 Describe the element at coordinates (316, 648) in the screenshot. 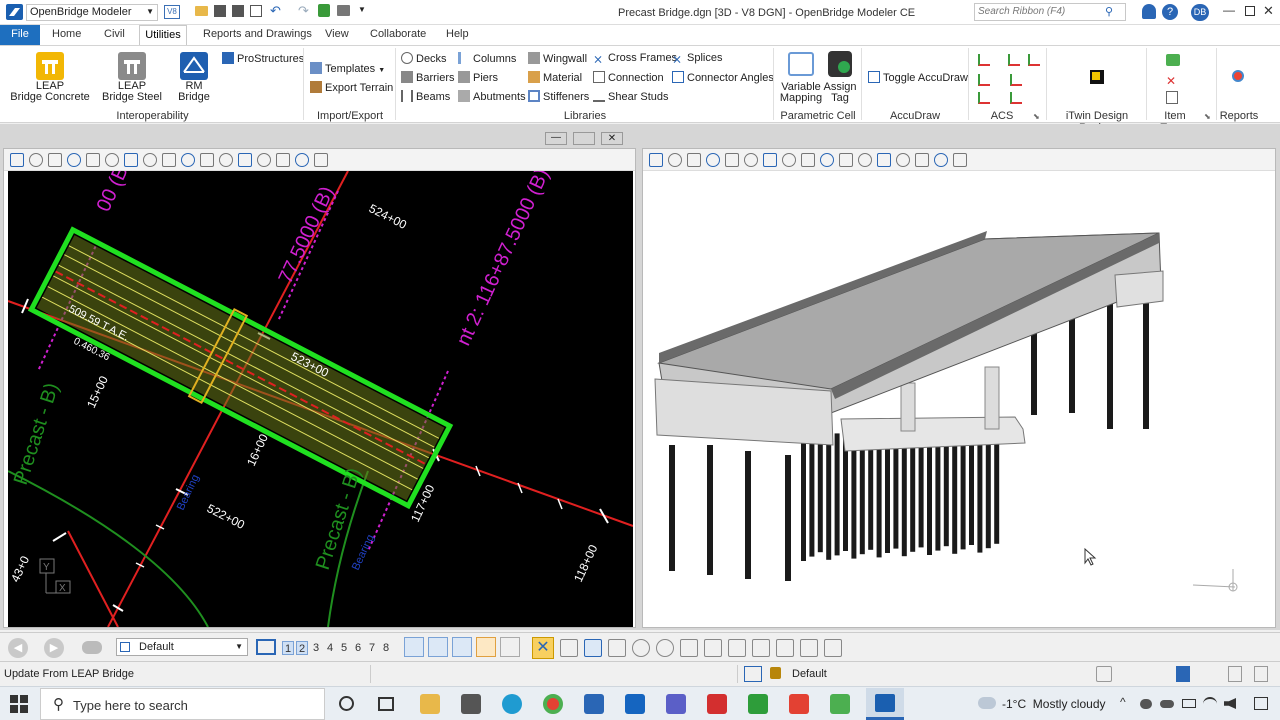

I see `view-button-3: 3` at that location.